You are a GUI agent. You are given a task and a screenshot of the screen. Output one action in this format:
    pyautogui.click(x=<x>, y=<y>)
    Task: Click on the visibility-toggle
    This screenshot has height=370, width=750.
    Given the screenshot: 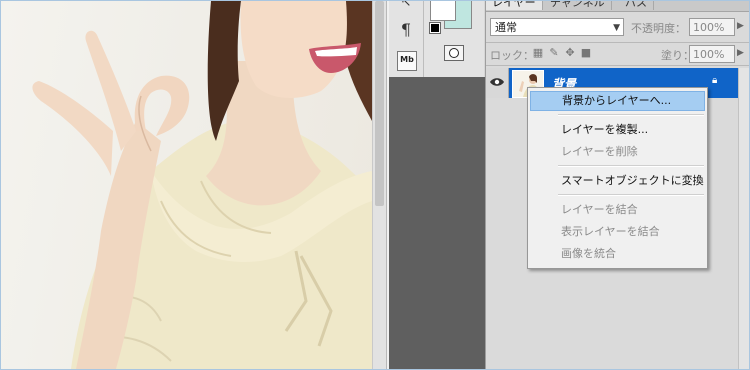 What is the action you would take?
    pyautogui.click(x=497, y=83)
    